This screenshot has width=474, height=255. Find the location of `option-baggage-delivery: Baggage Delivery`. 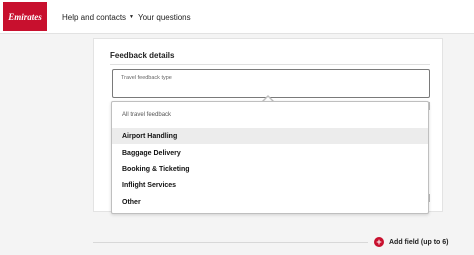

option-baggage-delivery: Baggage Delivery is located at coordinates (270, 153).